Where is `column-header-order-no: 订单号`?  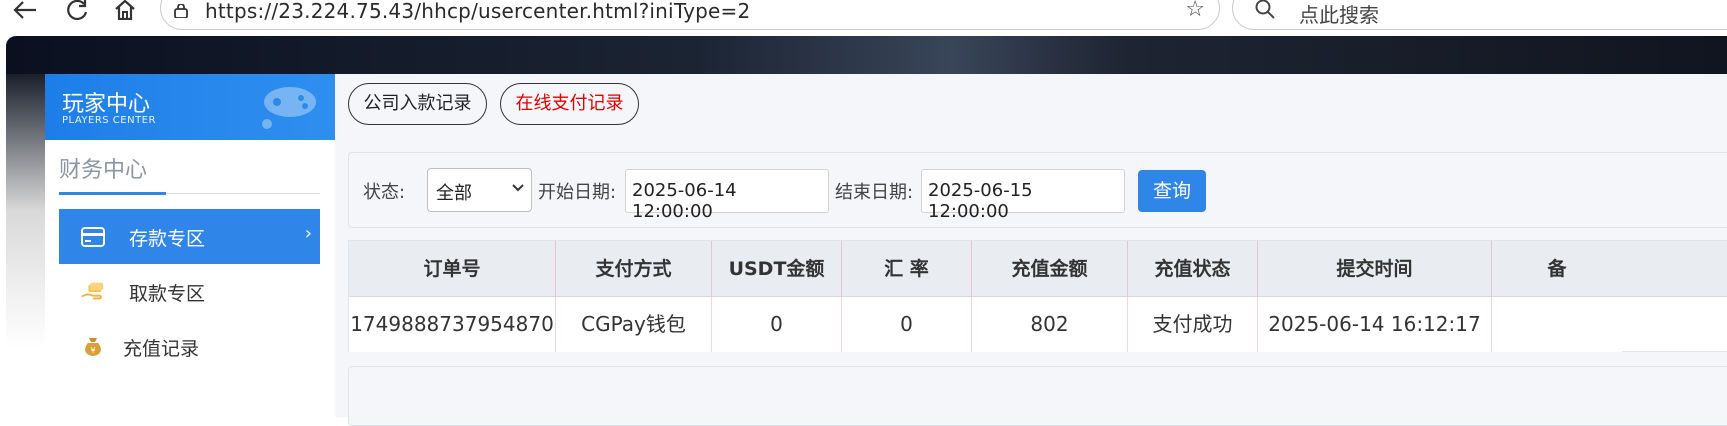 column-header-order-no: 订单号 is located at coordinates (452, 269).